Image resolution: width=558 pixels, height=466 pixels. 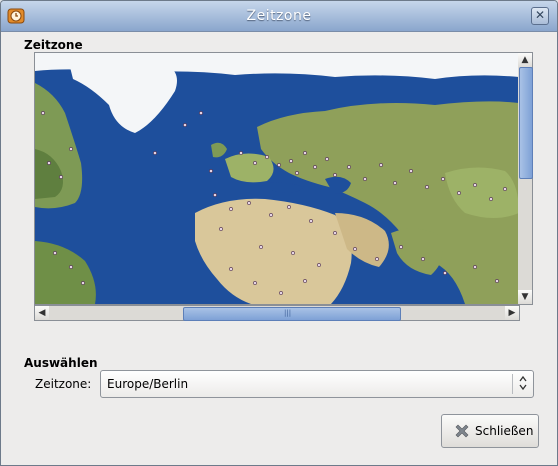 What do you see at coordinates (512, 384) in the screenshot?
I see `combobox-separator` at bounding box center [512, 384].